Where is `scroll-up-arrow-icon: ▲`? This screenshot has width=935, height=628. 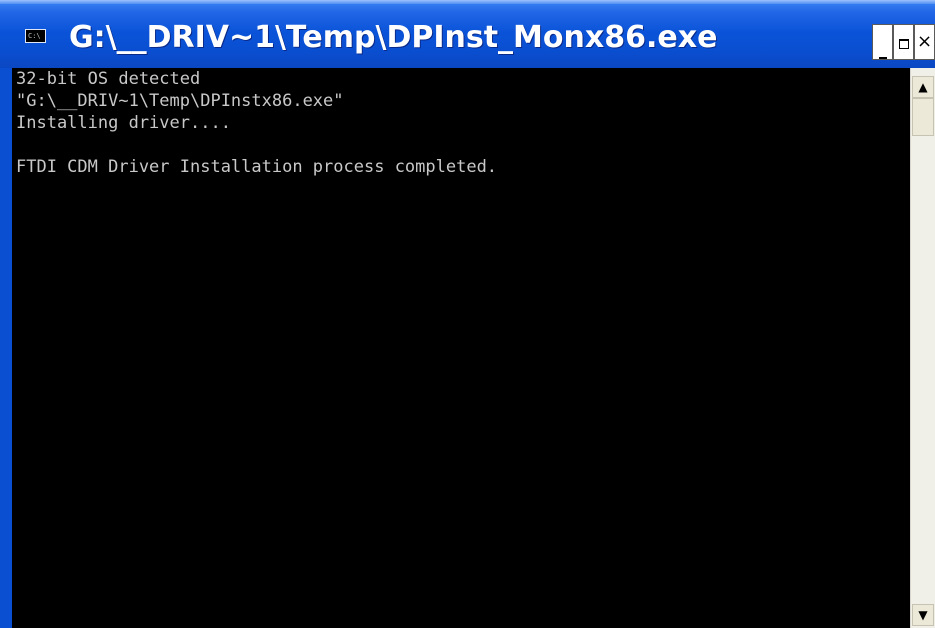 scroll-up-arrow-icon: ▲ is located at coordinates (923, 87).